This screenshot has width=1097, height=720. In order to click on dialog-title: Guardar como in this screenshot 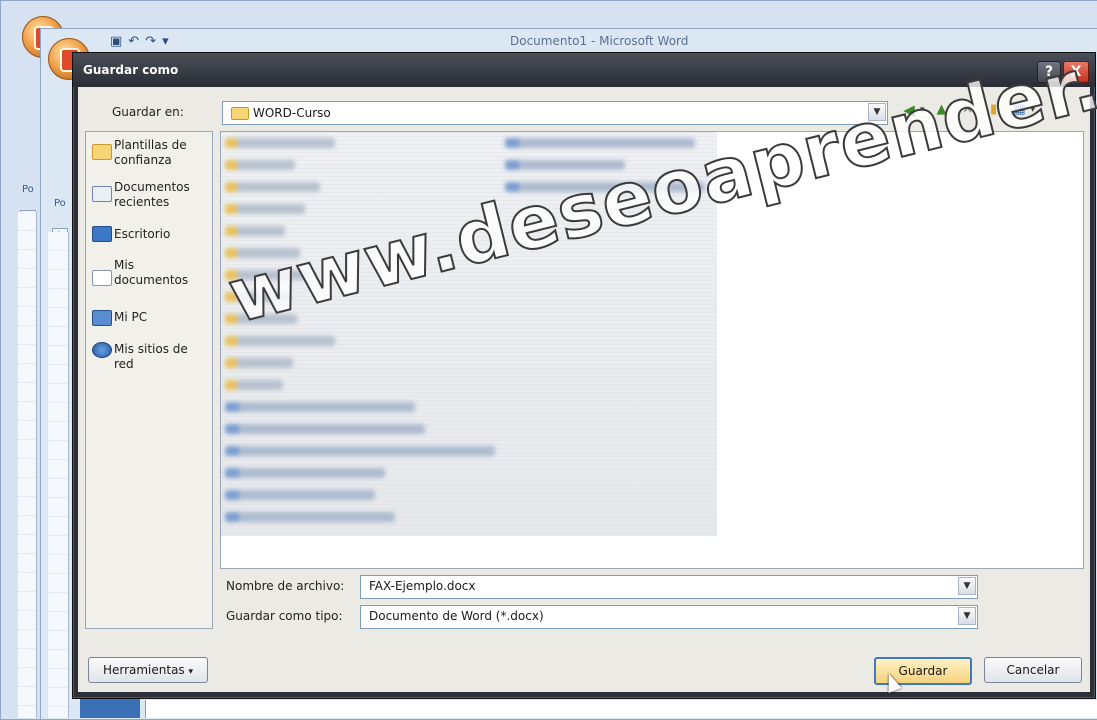, I will do `click(131, 70)`.